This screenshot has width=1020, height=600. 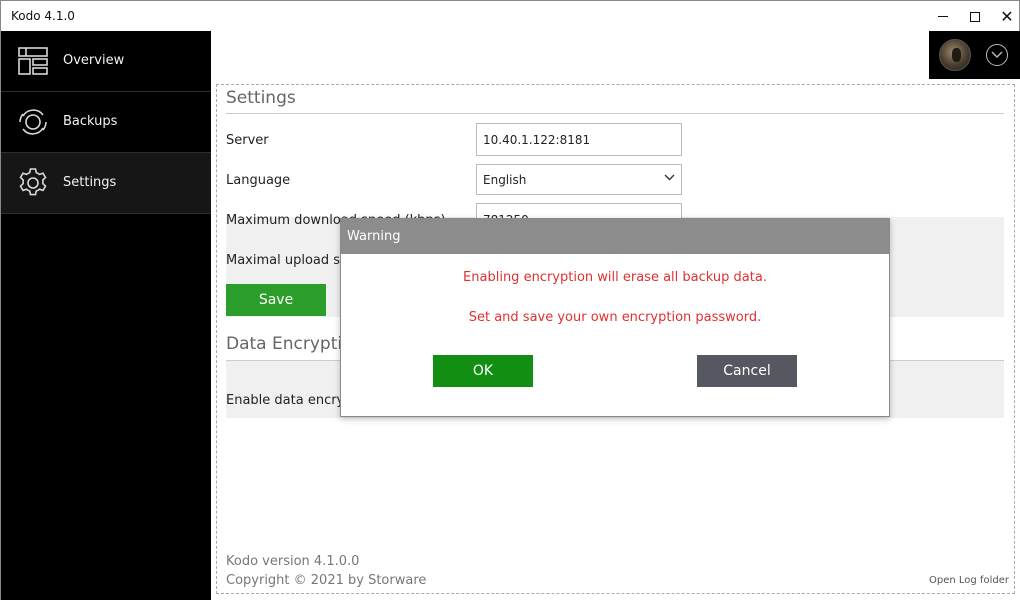 I want to click on maximize-button, so click(x=975, y=16).